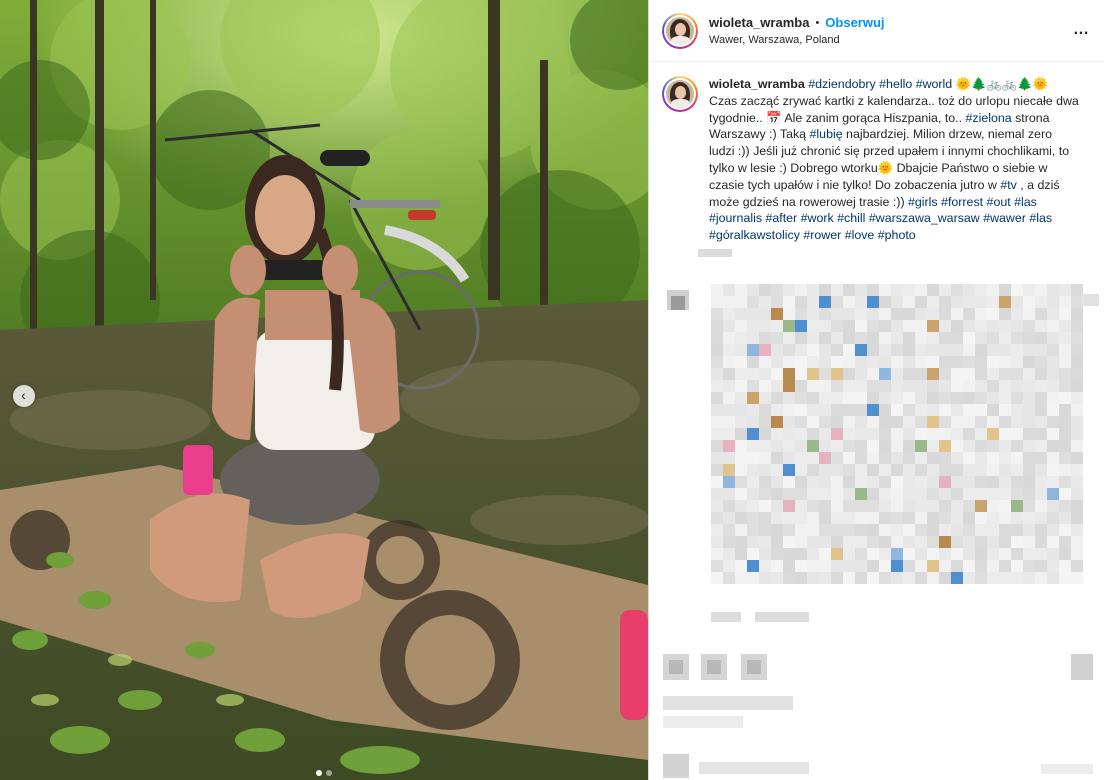 The height and width of the screenshot is (780, 1104). Describe the element at coordinates (897, 235) in the screenshot. I see `hashtag-link: #photo` at that location.